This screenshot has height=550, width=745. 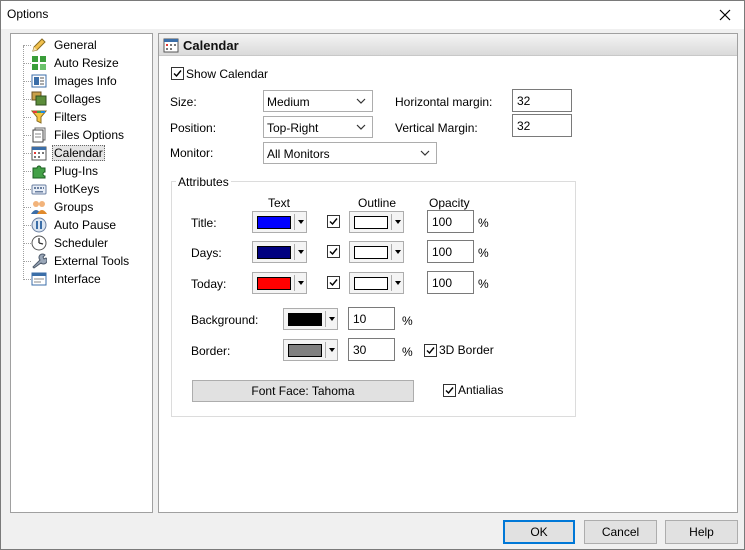 I want to click on title-opacity-input, so click(x=450, y=221).